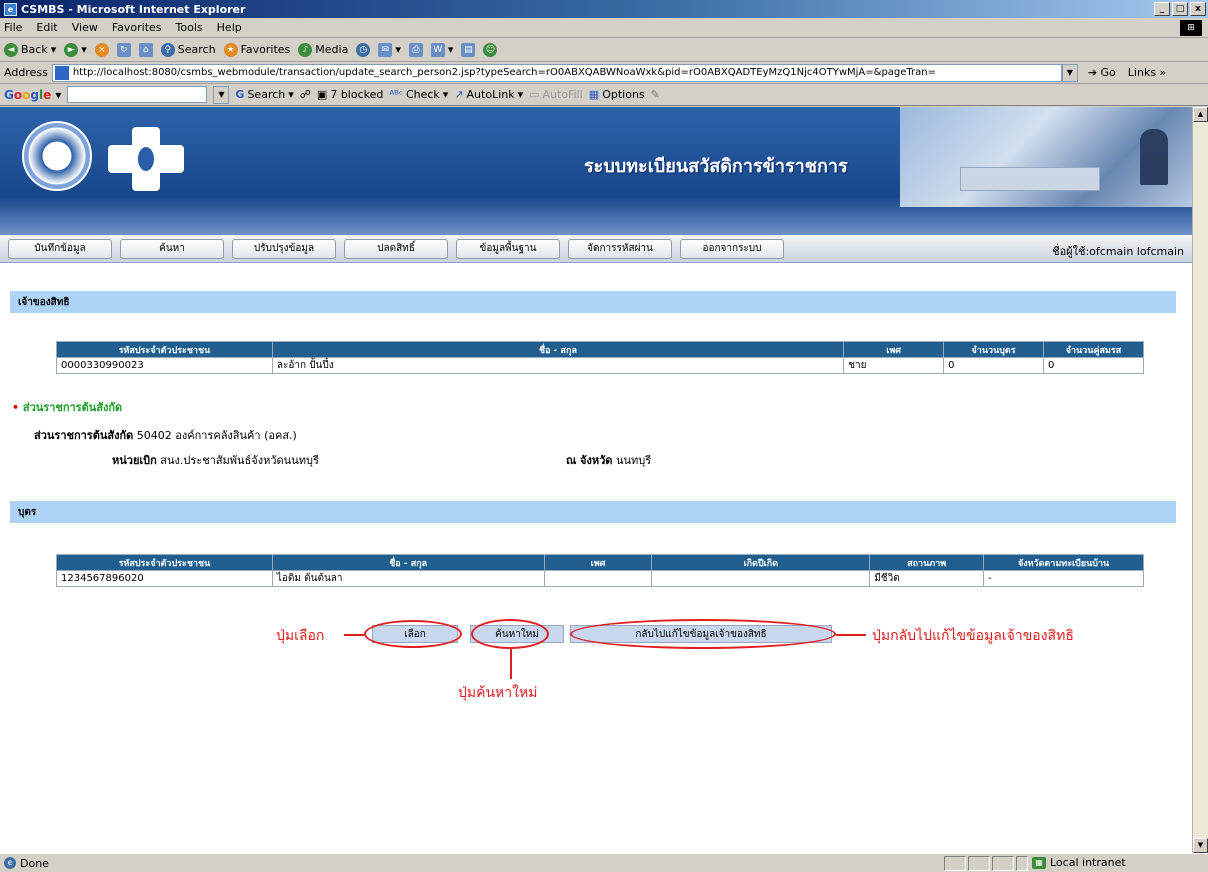 The height and width of the screenshot is (872, 1208). What do you see at coordinates (396, 94) in the screenshot?
I see `spellcheck-icon: ᴬᴮᶜ` at bounding box center [396, 94].